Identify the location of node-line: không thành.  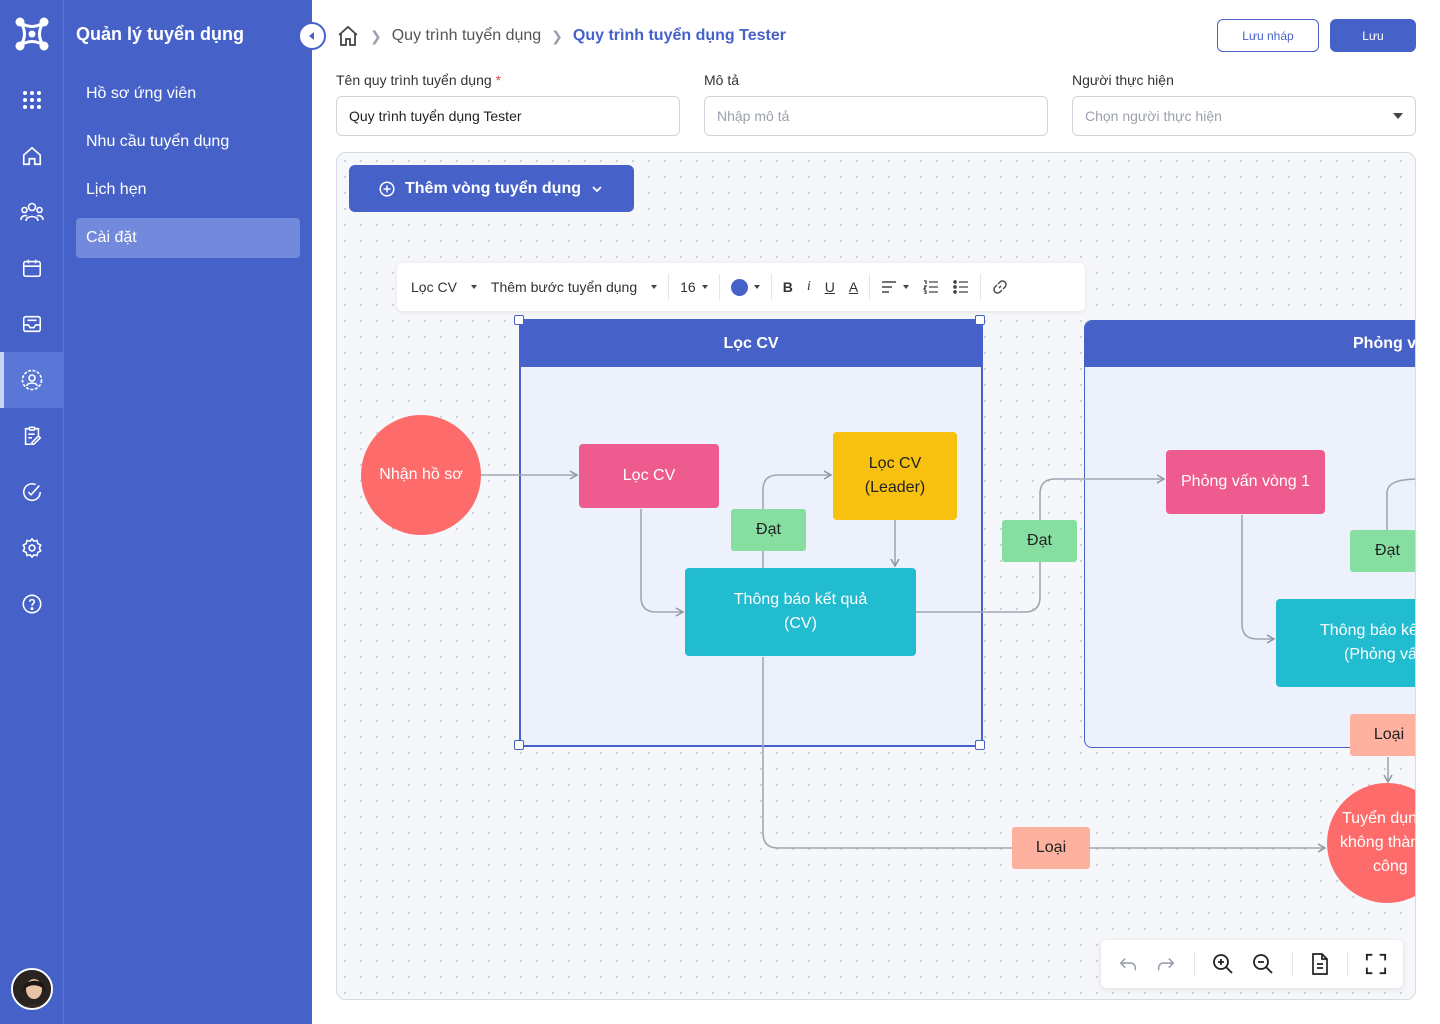
(1377, 842).